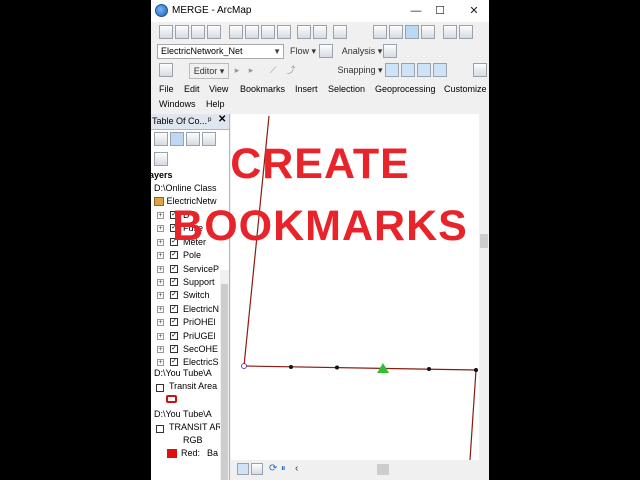 Image resolution: width=640 pixels, height=480 pixels. Describe the element at coordinates (268, 32) in the screenshot. I see `paste-icon` at that location.